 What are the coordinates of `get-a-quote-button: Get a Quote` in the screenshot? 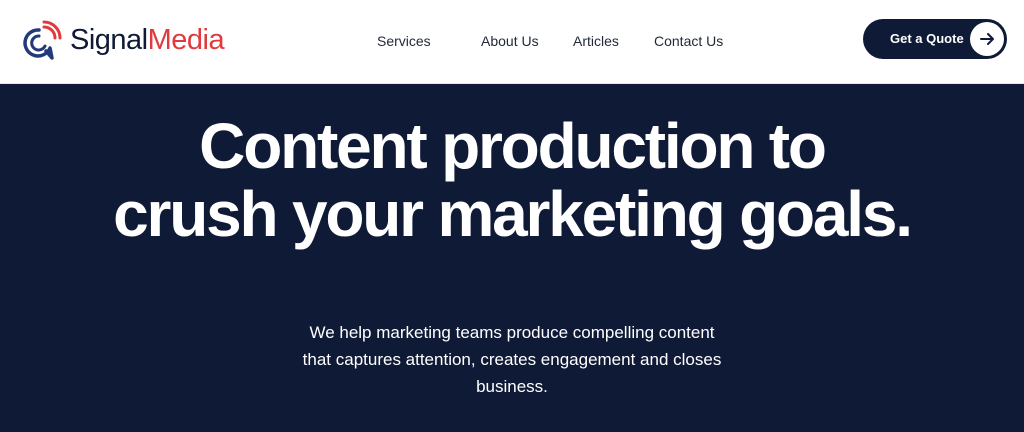 It's located at (935, 39).